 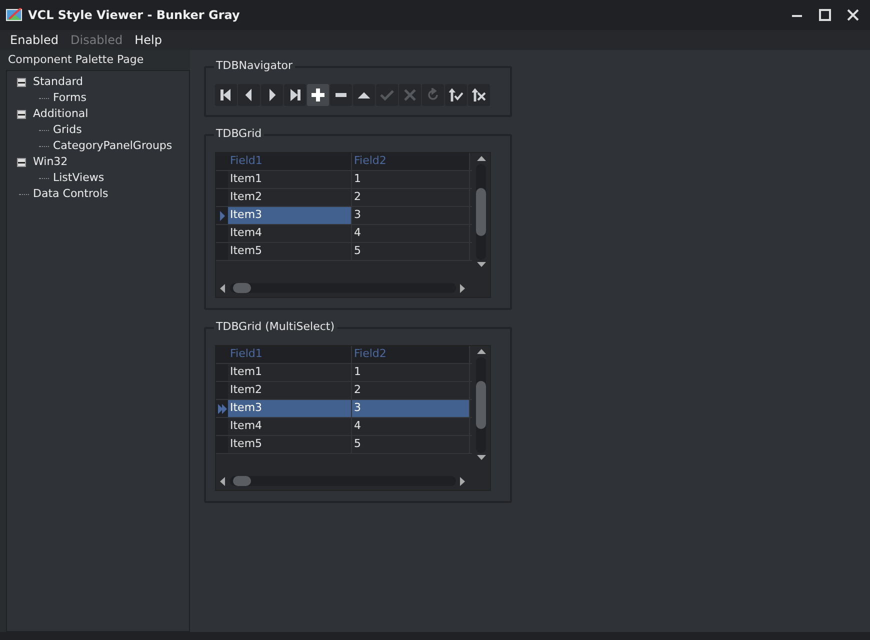 What do you see at coordinates (148, 40) in the screenshot?
I see `menu-item: Help` at bounding box center [148, 40].